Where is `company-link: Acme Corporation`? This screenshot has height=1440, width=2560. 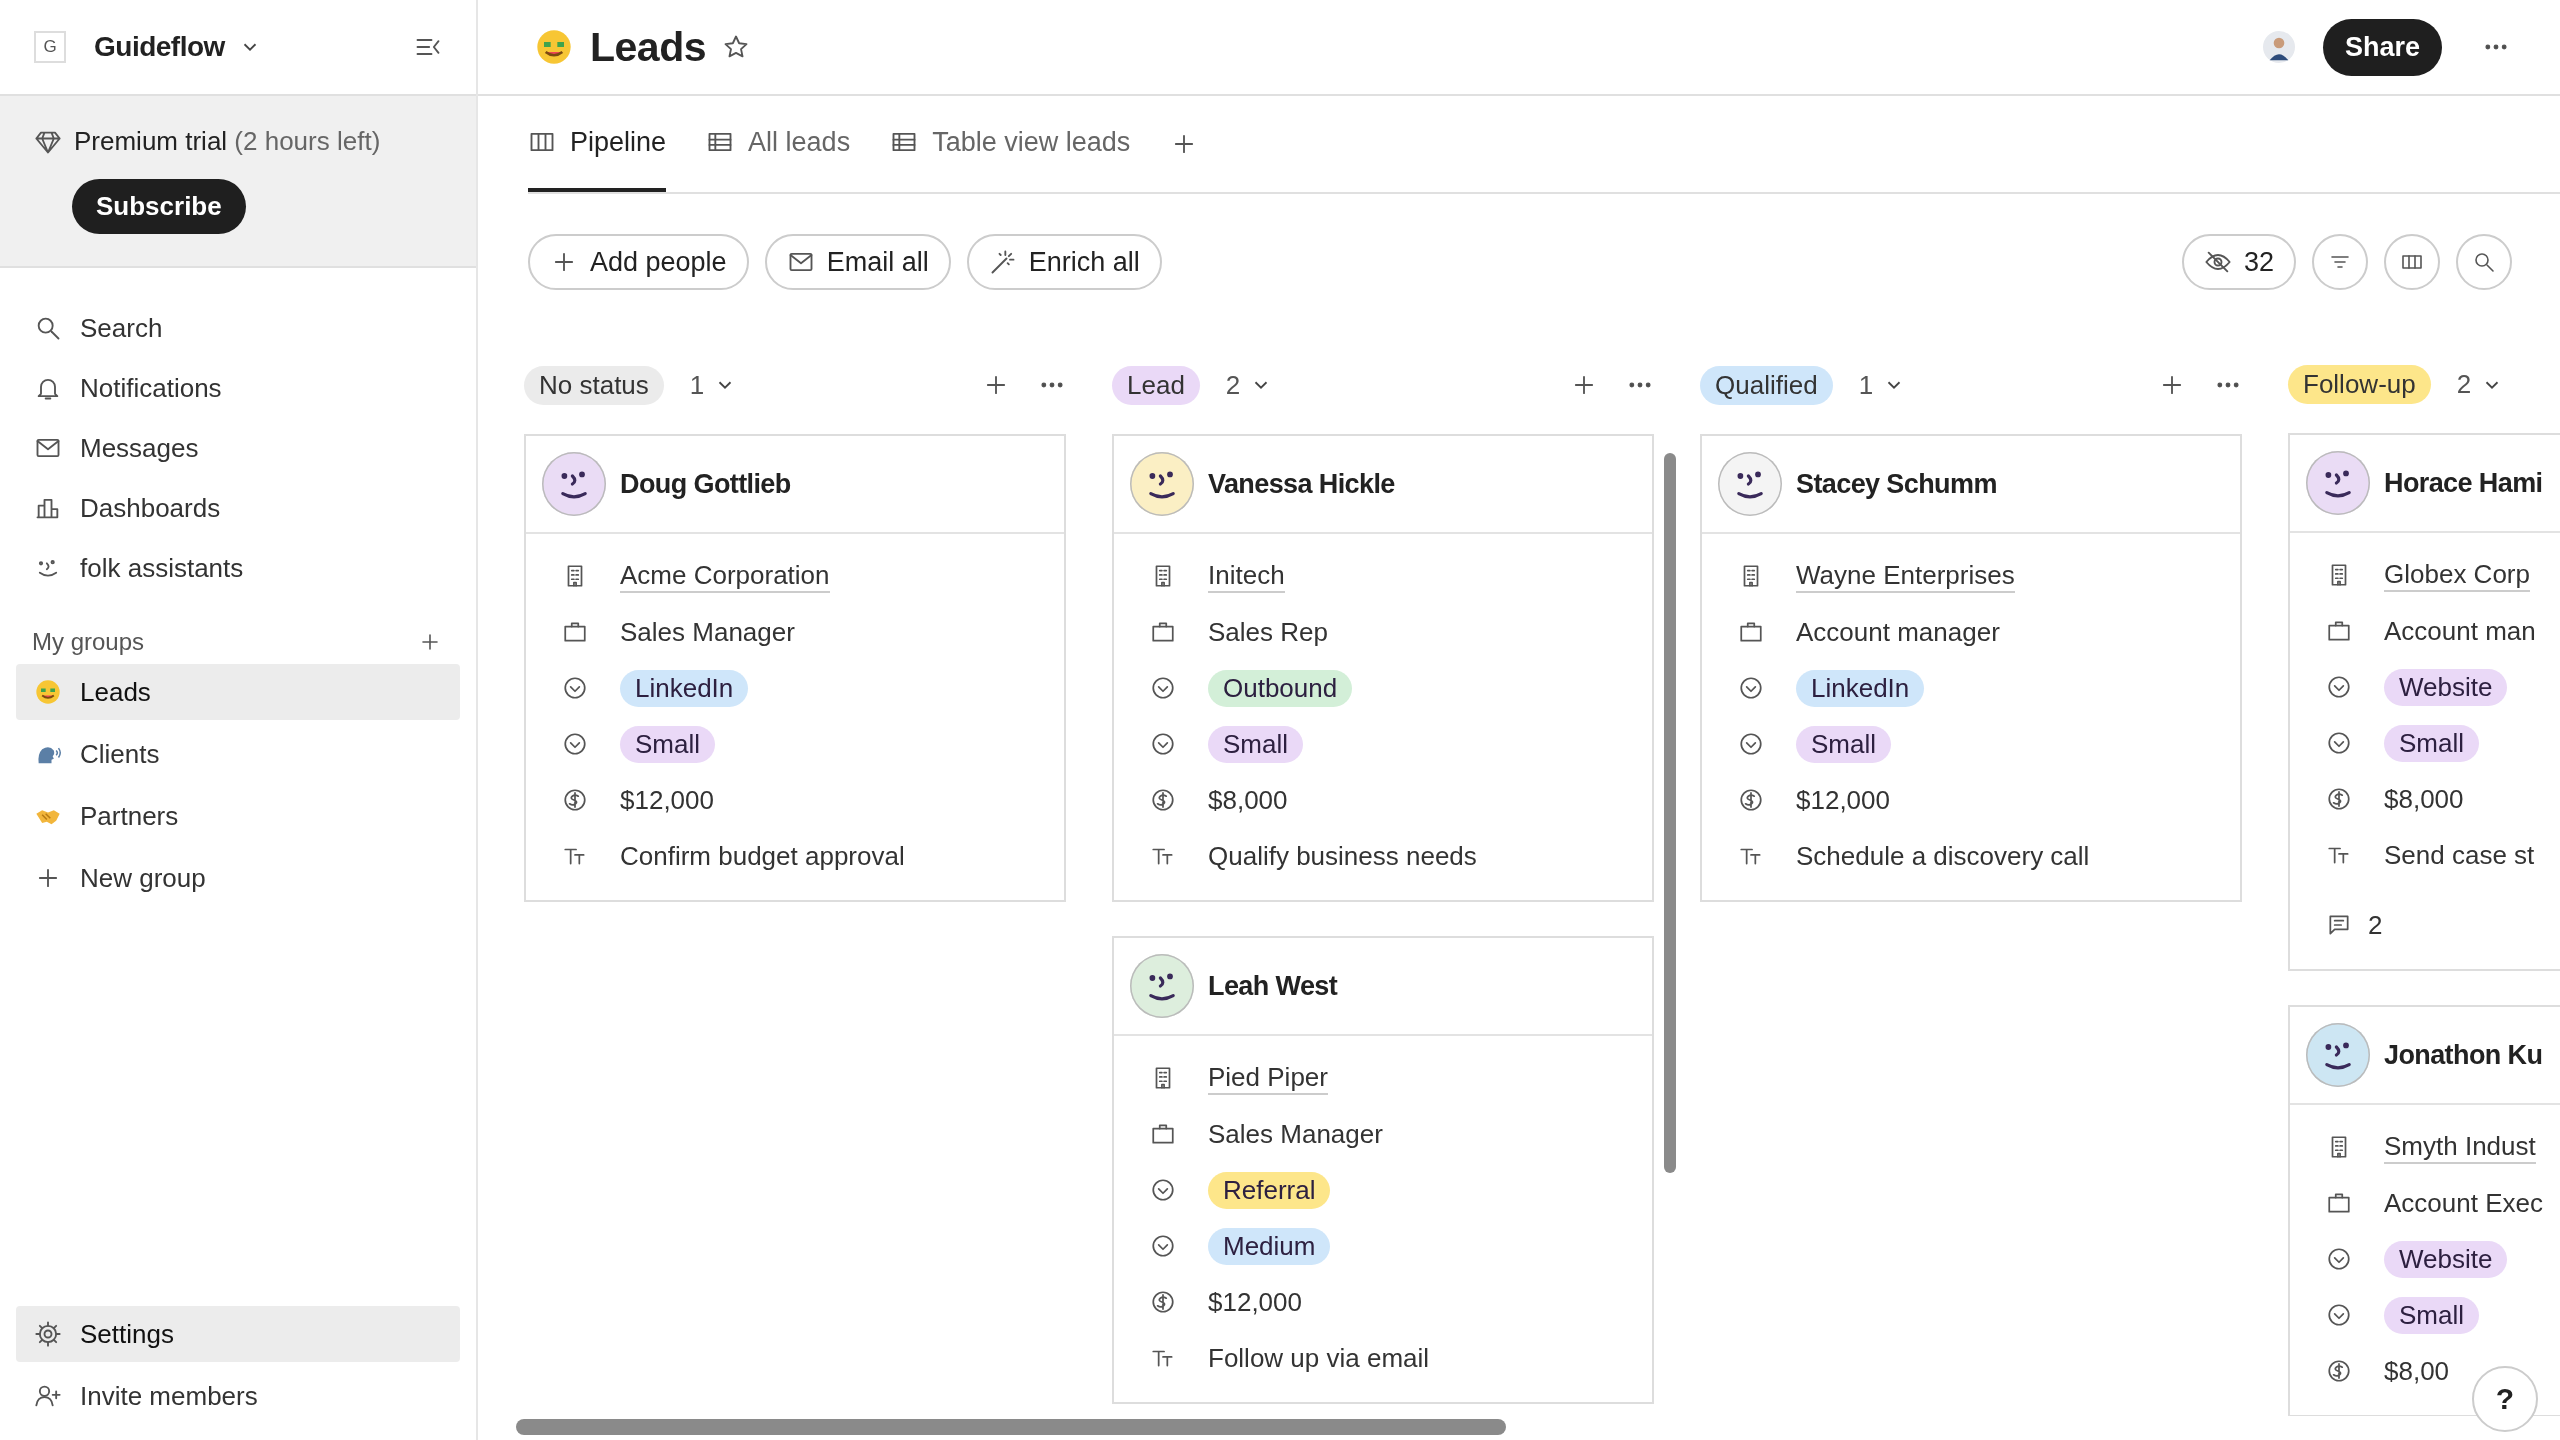 company-link: Acme Corporation is located at coordinates (725, 576).